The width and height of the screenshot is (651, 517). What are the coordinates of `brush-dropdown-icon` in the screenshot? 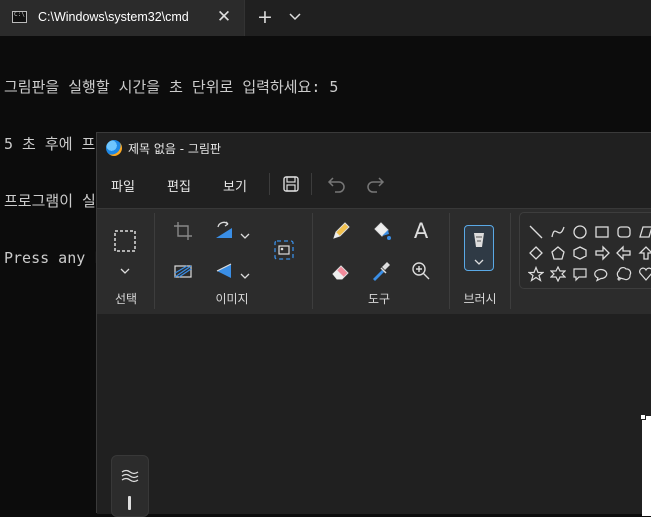 It's located at (479, 262).